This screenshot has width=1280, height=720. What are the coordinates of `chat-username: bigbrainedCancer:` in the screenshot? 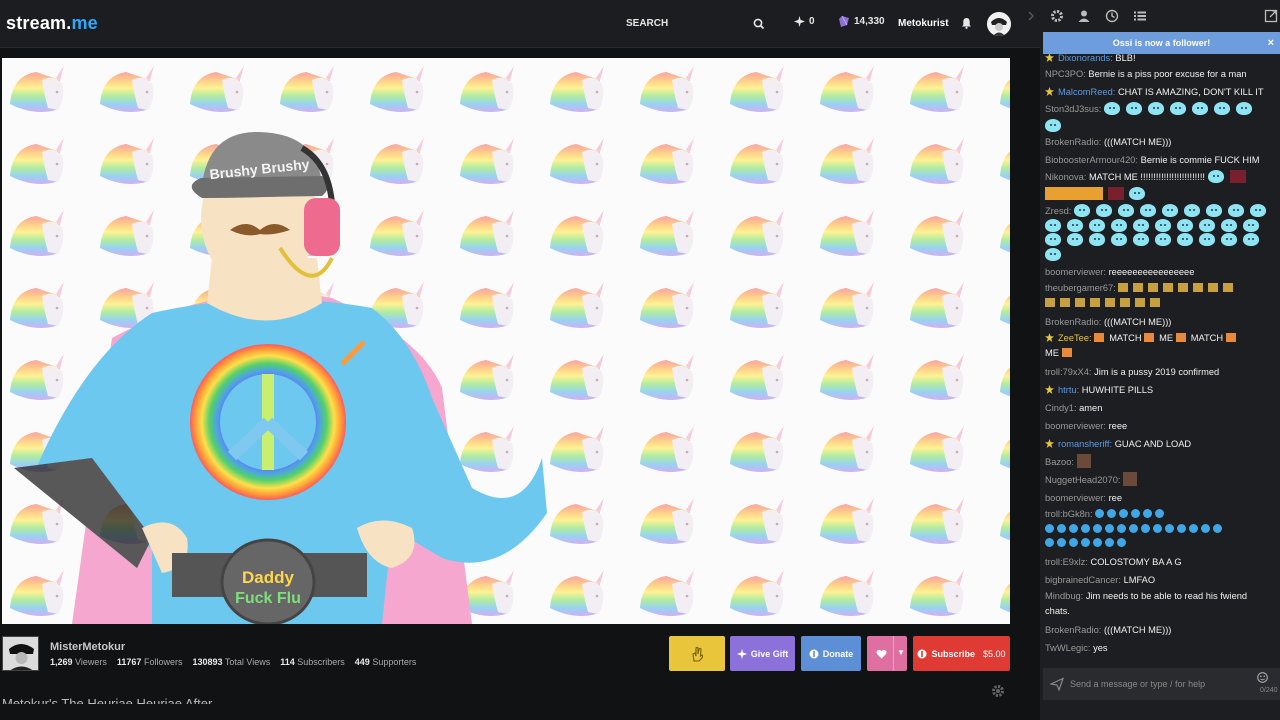 It's located at (1083, 580).